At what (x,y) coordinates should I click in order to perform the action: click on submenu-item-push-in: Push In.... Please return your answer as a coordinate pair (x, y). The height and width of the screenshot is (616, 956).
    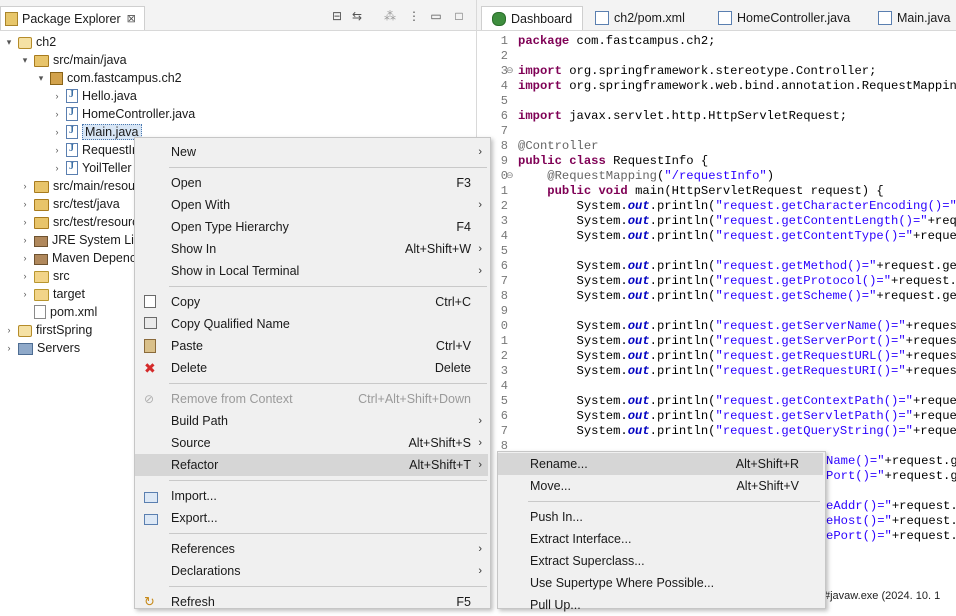
    Looking at the image, I should click on (660, 517).